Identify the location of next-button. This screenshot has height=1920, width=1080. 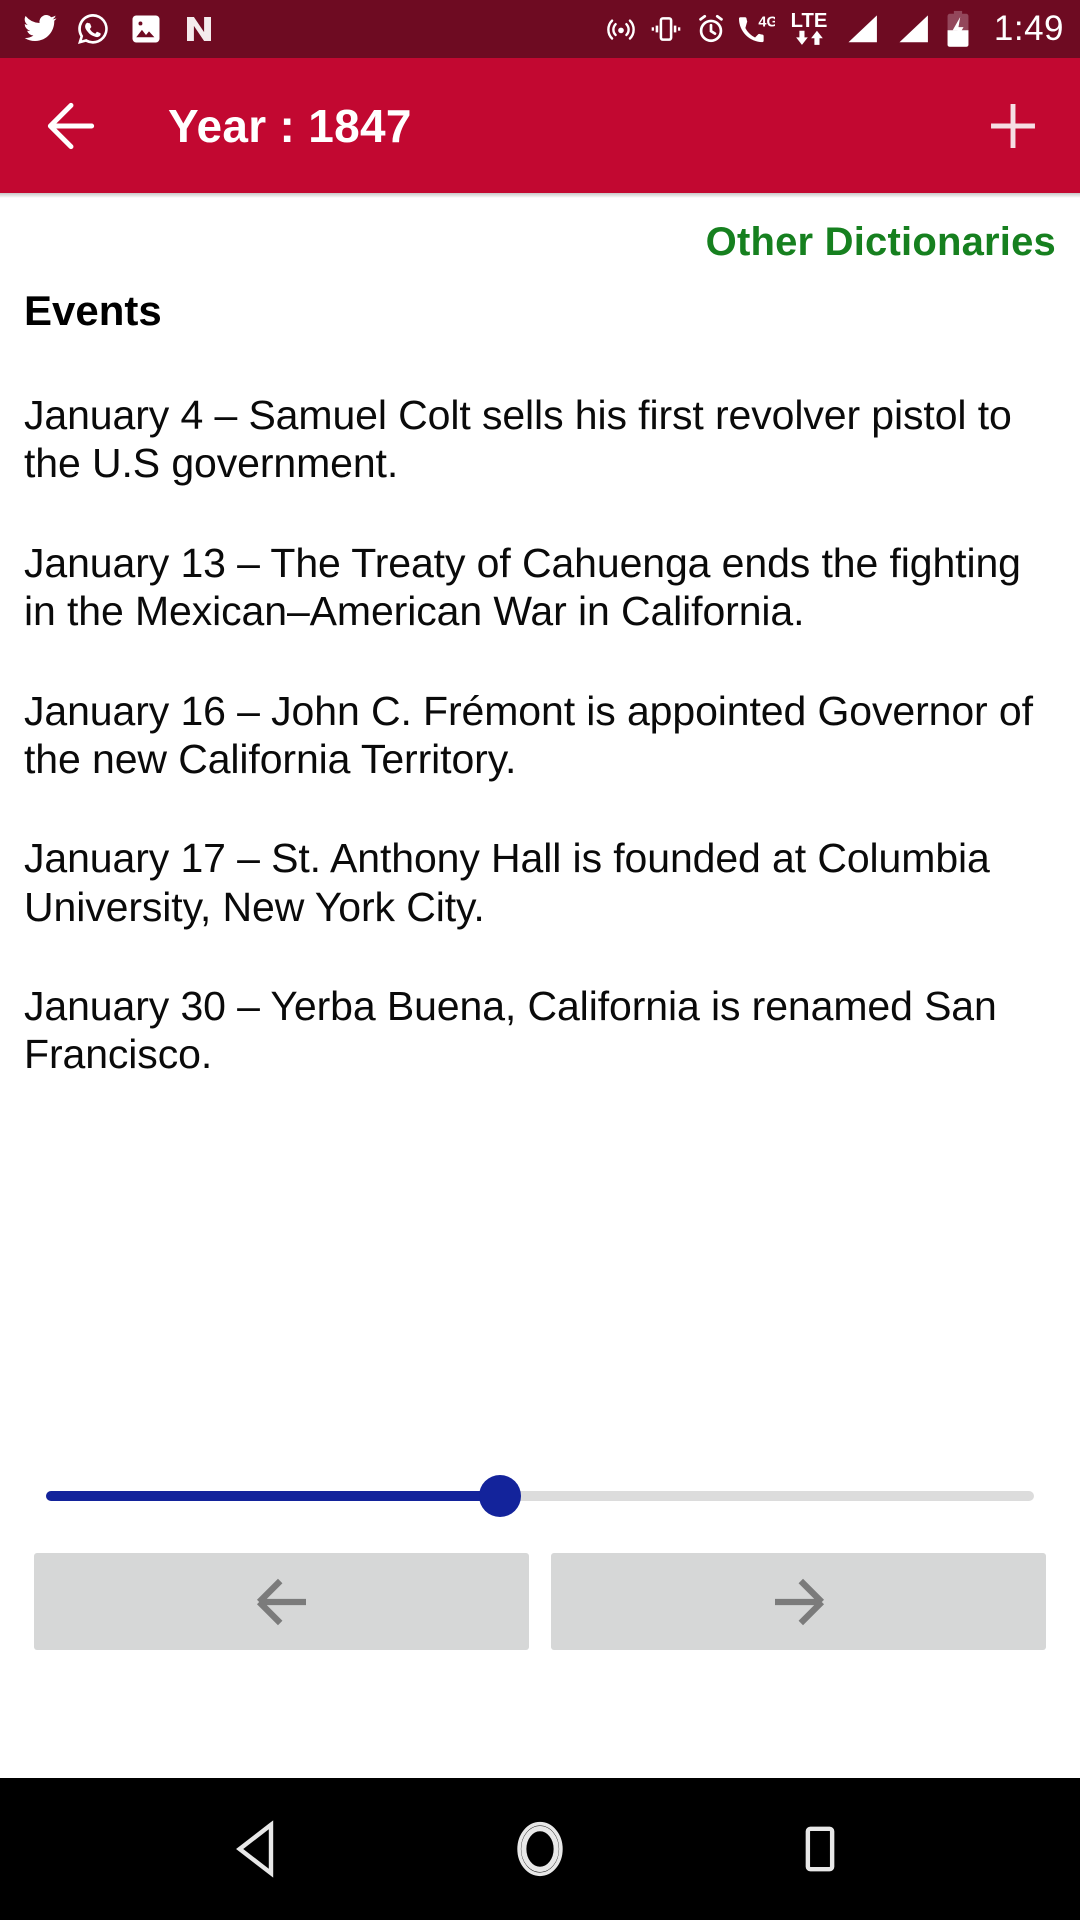
(798, 1601).